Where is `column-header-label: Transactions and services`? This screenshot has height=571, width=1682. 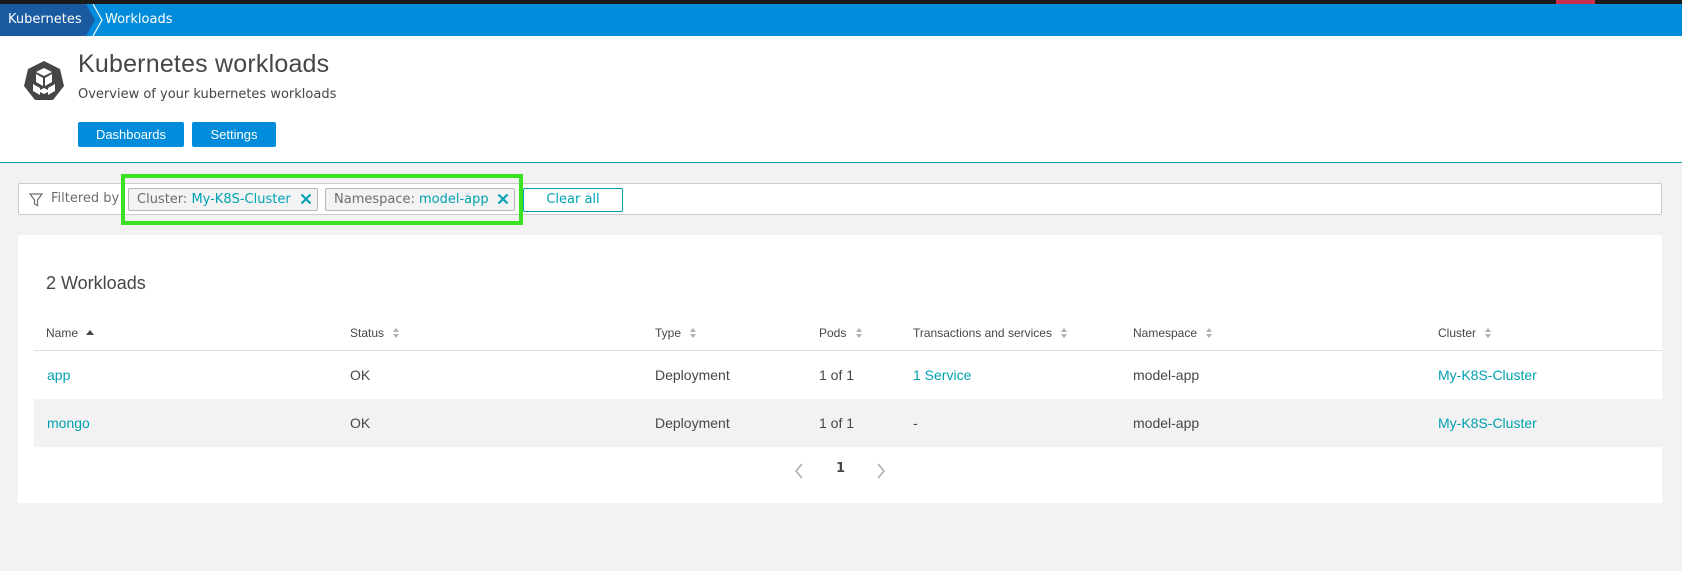 column-header-label: Transactions and services is located at coordinates (982, 333).